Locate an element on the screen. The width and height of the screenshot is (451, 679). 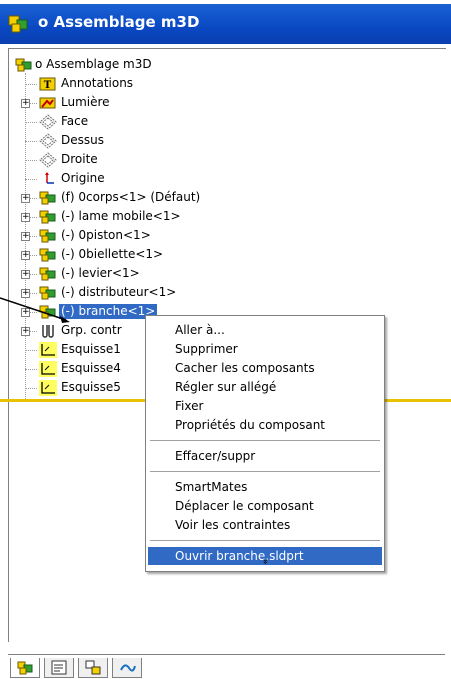
tree-item-label: (-) lame mobile<1> is located at coordinates (121, 216).